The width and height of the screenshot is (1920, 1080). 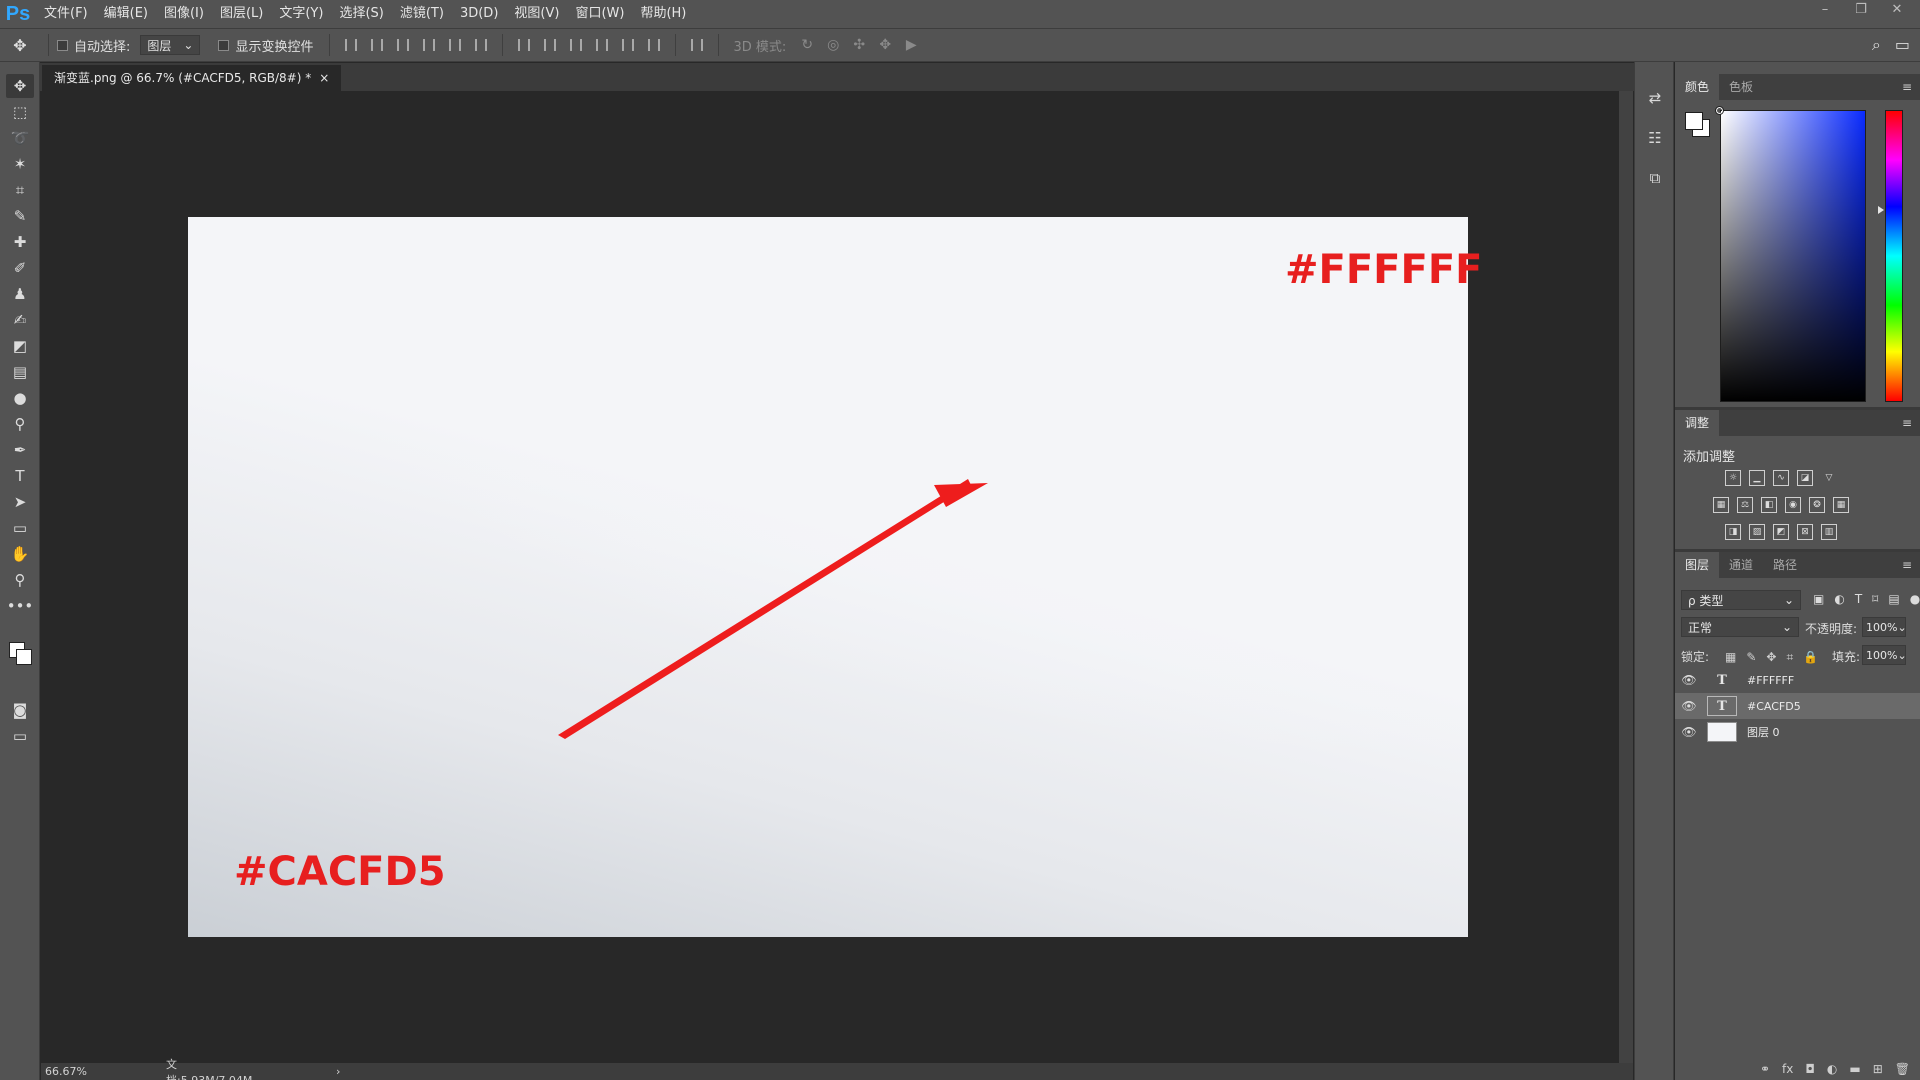 I want to click on filter-type-icon: T, so click(x=1858, y=599).